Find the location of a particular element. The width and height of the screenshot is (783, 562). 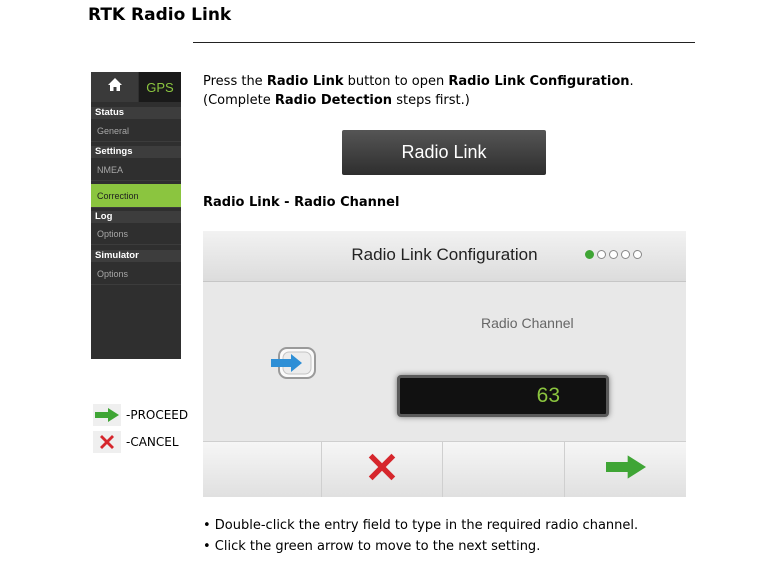

intro-bold-radio-detection: Radio Detection is located at coordinates (333, 100).